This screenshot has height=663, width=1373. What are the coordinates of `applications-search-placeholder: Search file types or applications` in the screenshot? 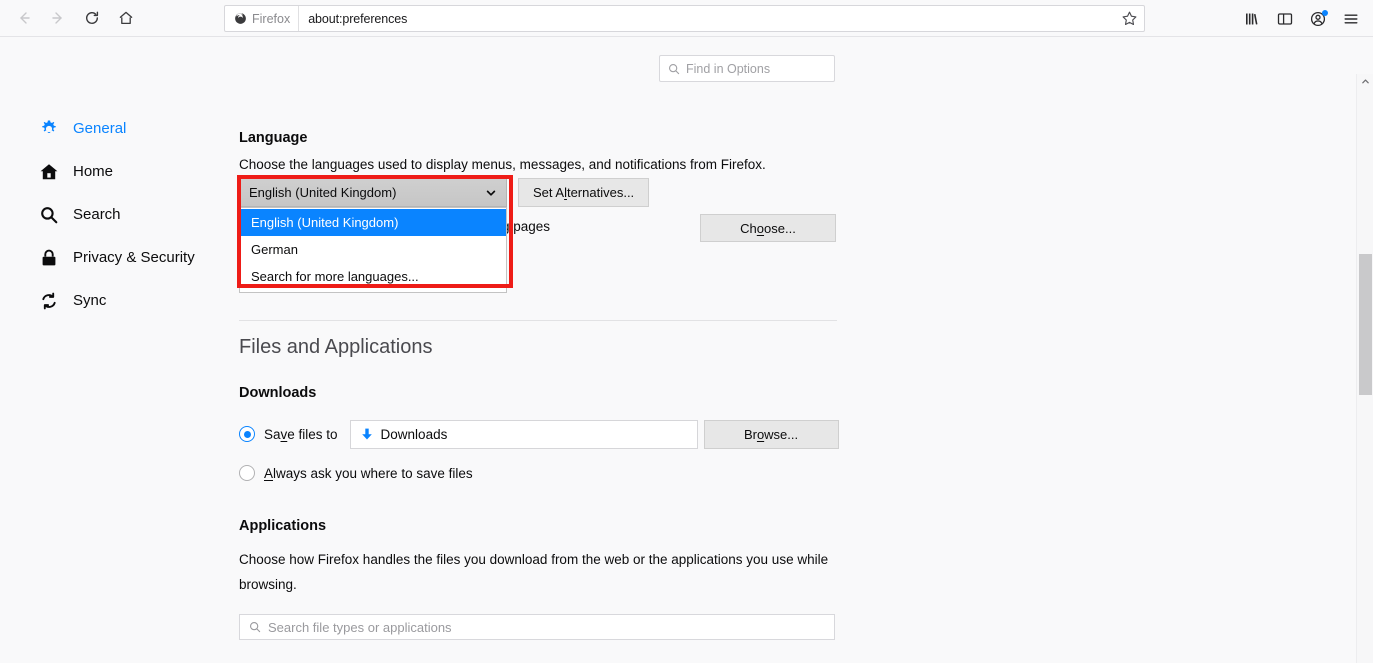 It's located at (360, 627).